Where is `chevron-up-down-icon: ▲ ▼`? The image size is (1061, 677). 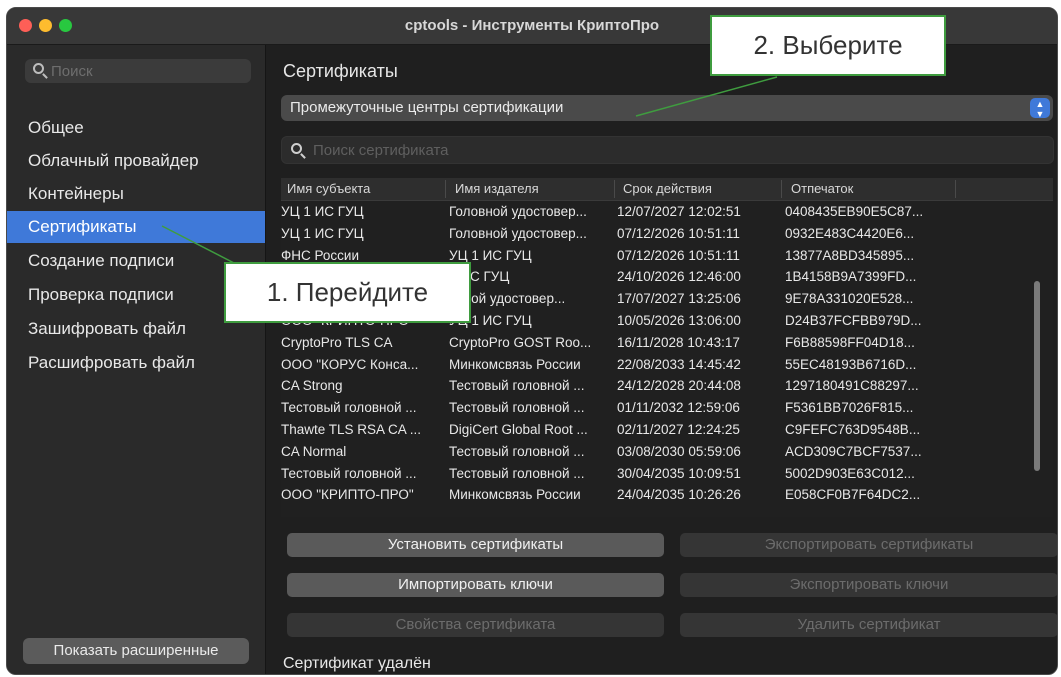
chevron-up-down-icon: ▲ ▼ is located at coordinates (1040, 108).